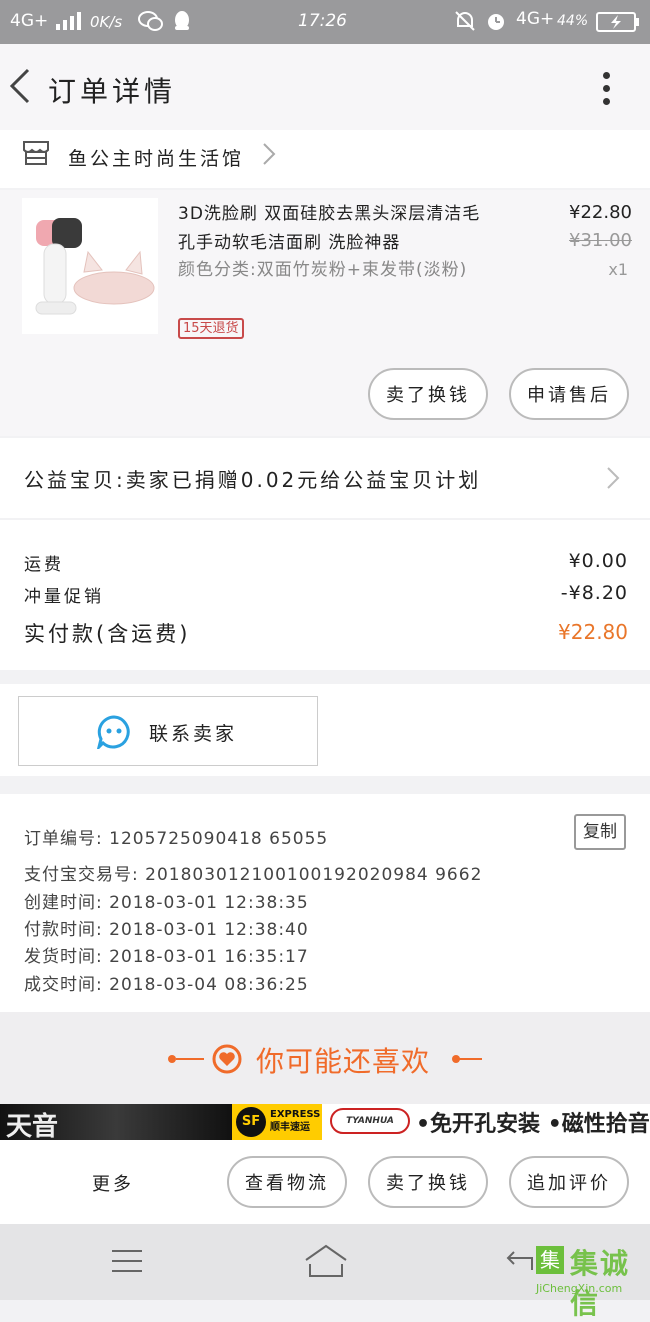  I want to click on add-review-button: 追加评价, so click(569, 1182).